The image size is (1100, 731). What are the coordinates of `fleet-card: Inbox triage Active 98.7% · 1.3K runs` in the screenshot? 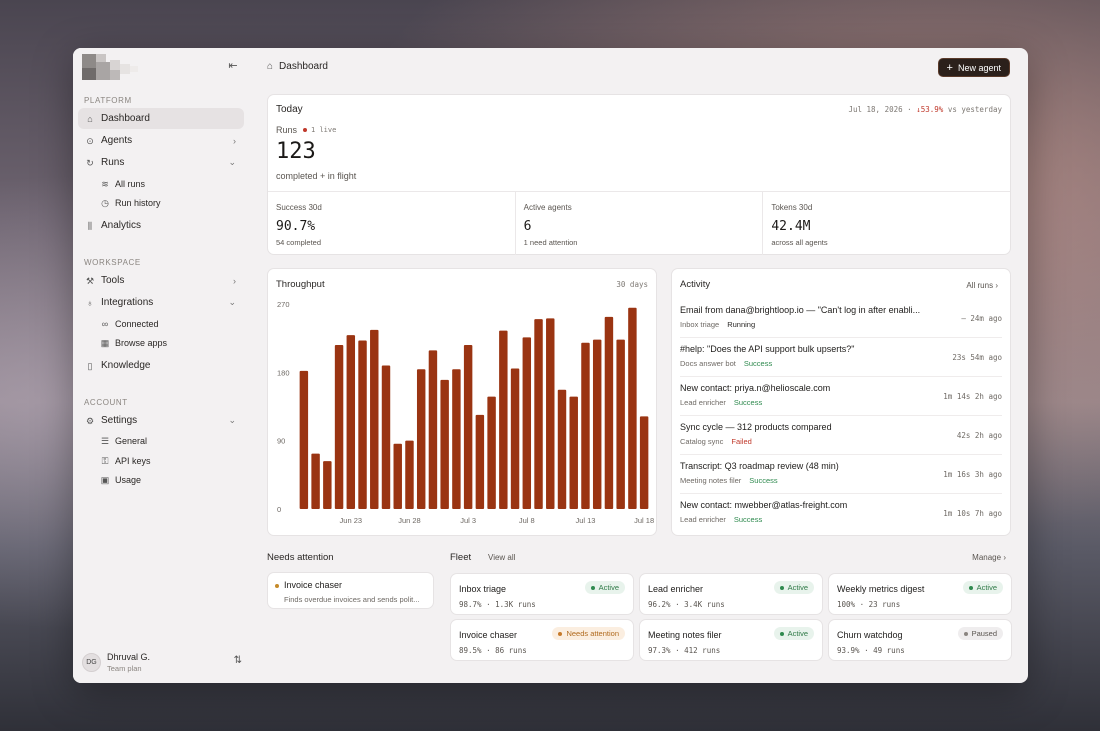 It's located at (542, 594).